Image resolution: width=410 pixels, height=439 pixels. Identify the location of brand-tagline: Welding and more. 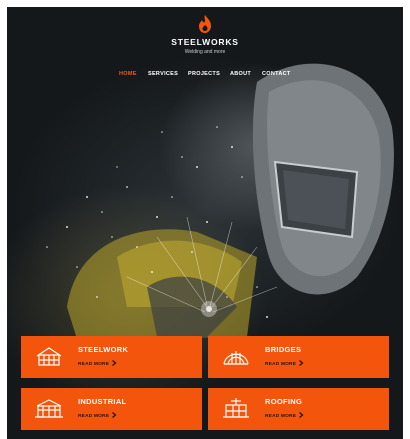
(205, 52).